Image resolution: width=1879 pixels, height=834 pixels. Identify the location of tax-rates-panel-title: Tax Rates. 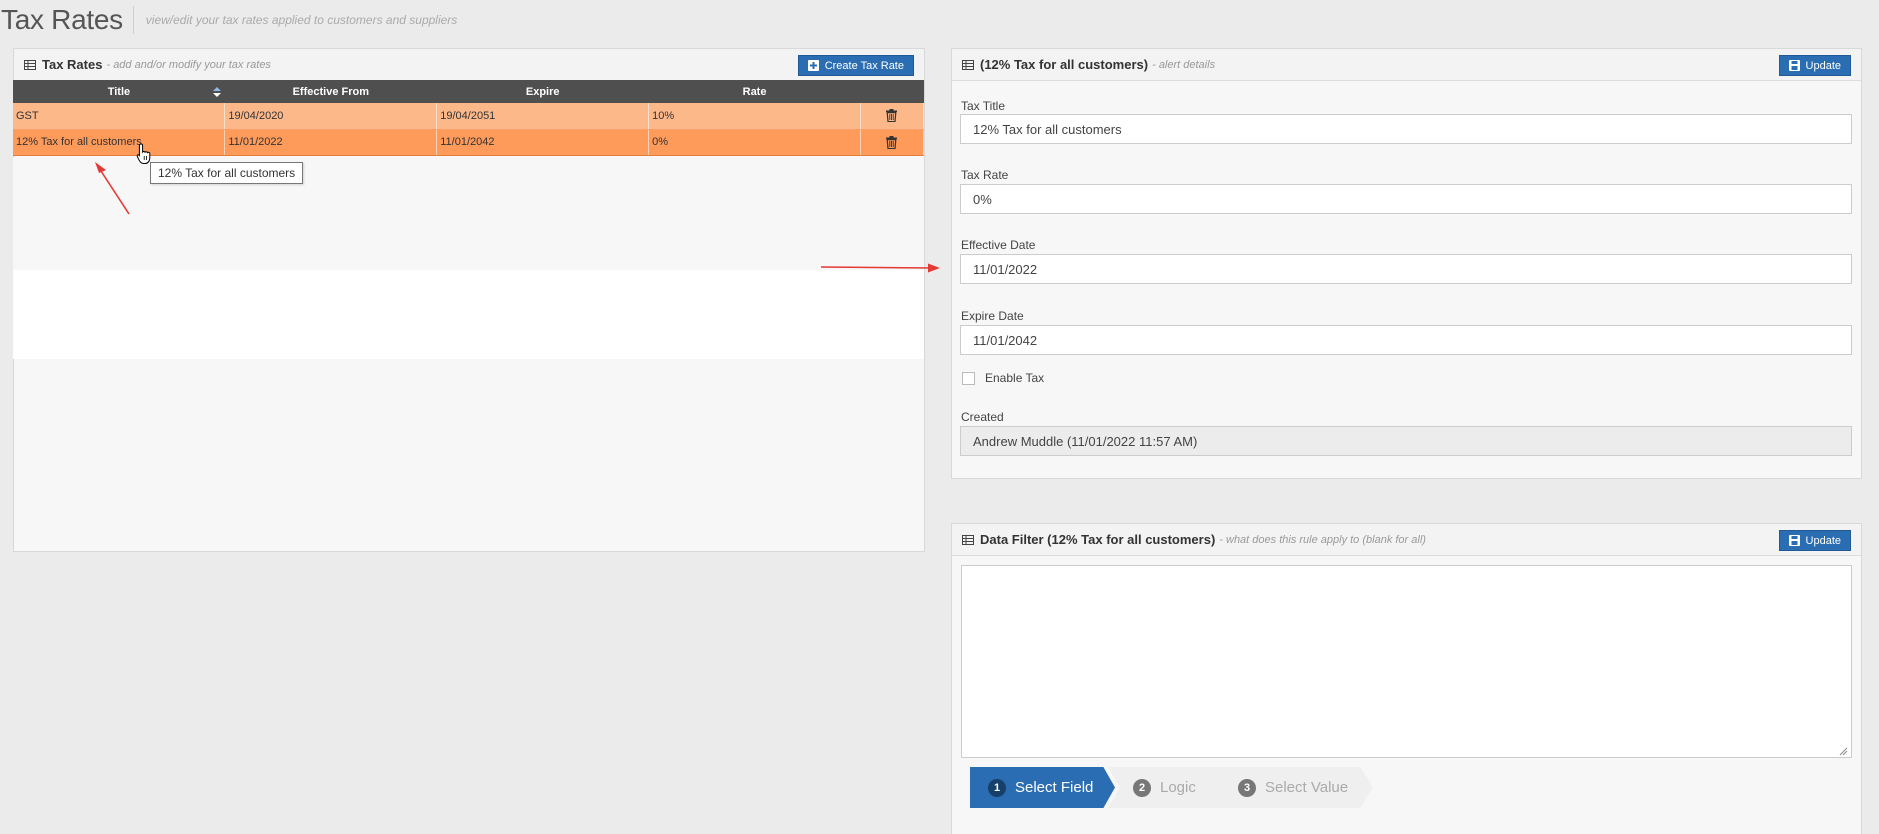
(72, 64).